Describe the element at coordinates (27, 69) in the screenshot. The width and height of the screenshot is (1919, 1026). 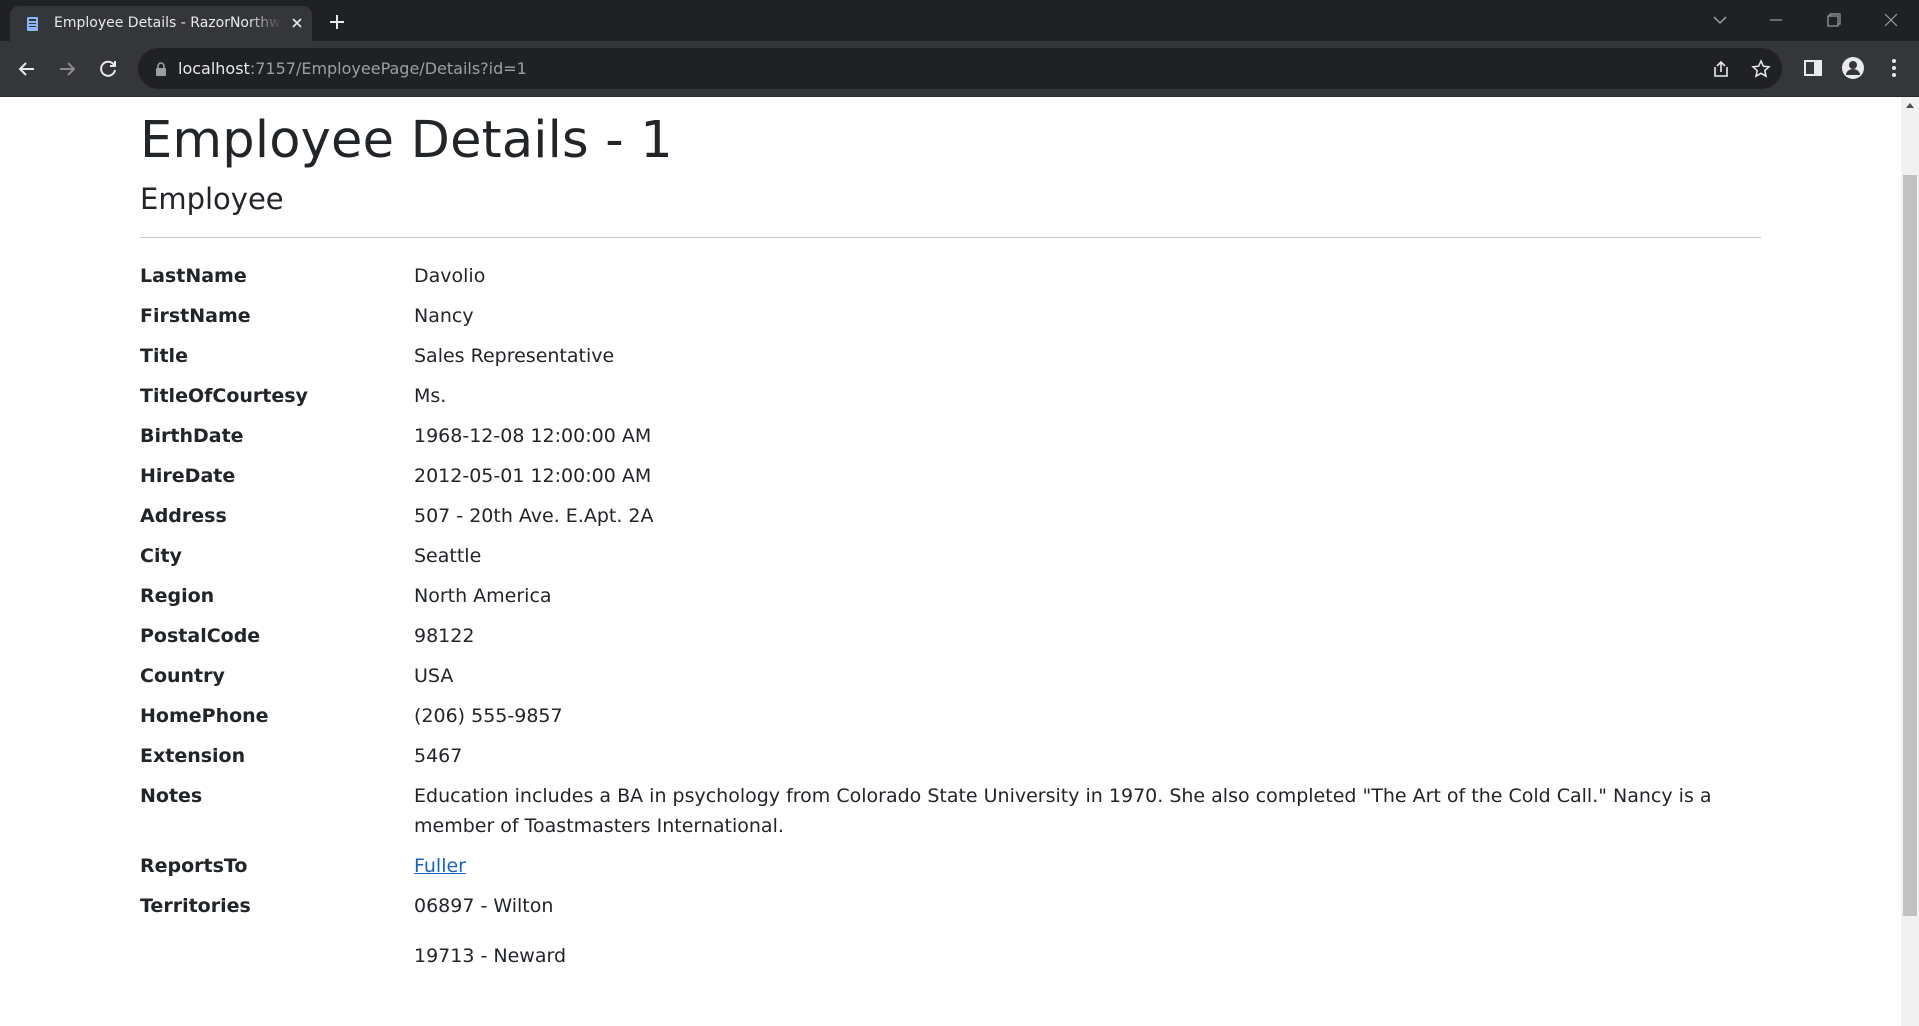
I see `back-arrow-icon` at that location.